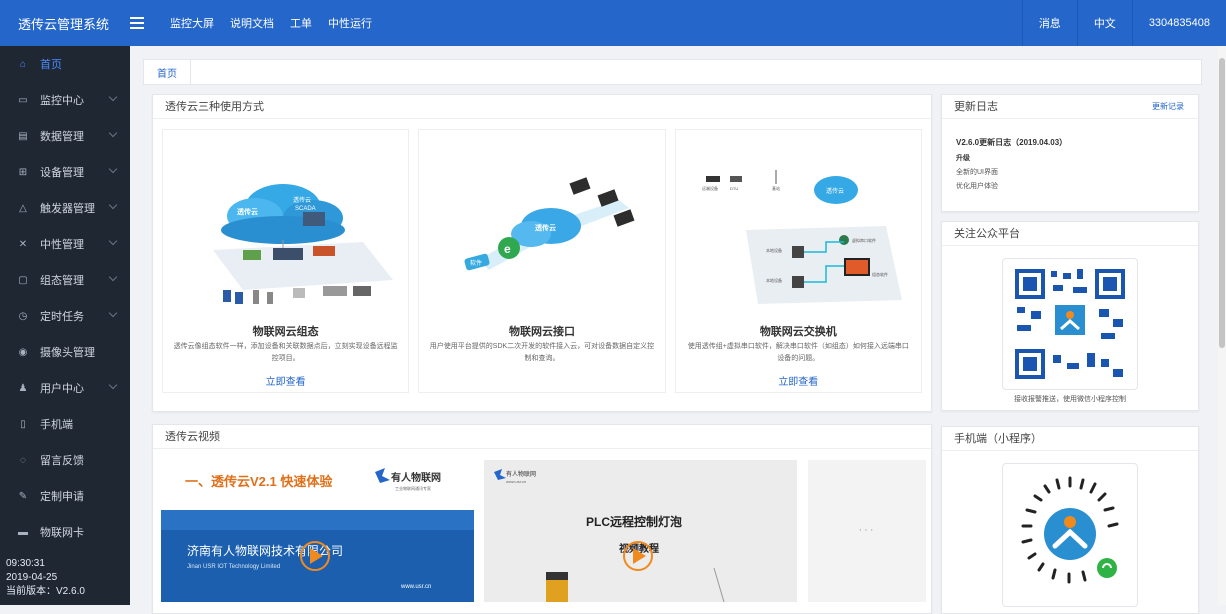 The width and height of the screenshot is (1226, 614). I want to click on sidebar-item-custom: ✎ 定制申请, so click(65, 496).